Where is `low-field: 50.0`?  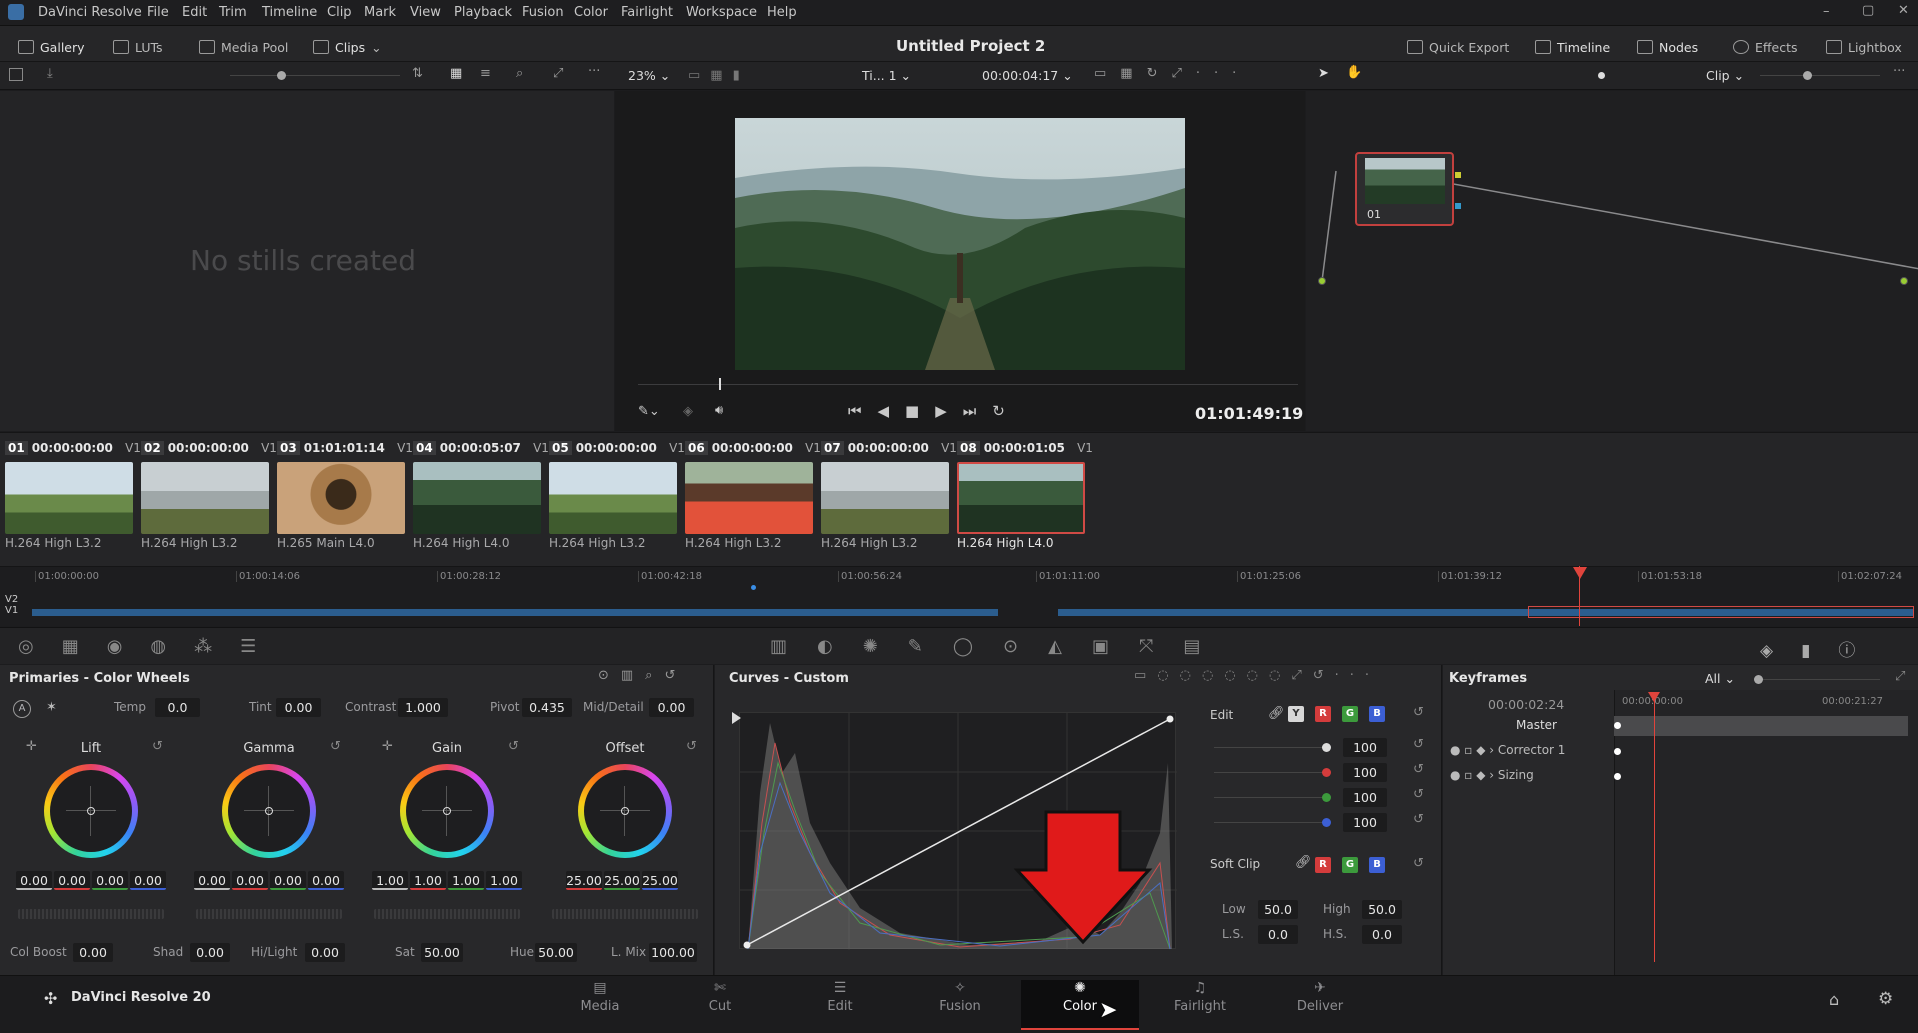 low-field: 50.0 is located at coordinates (1278, 909).